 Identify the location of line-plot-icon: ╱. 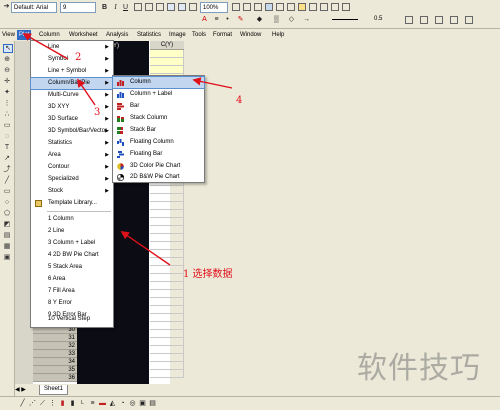
(22, 403).